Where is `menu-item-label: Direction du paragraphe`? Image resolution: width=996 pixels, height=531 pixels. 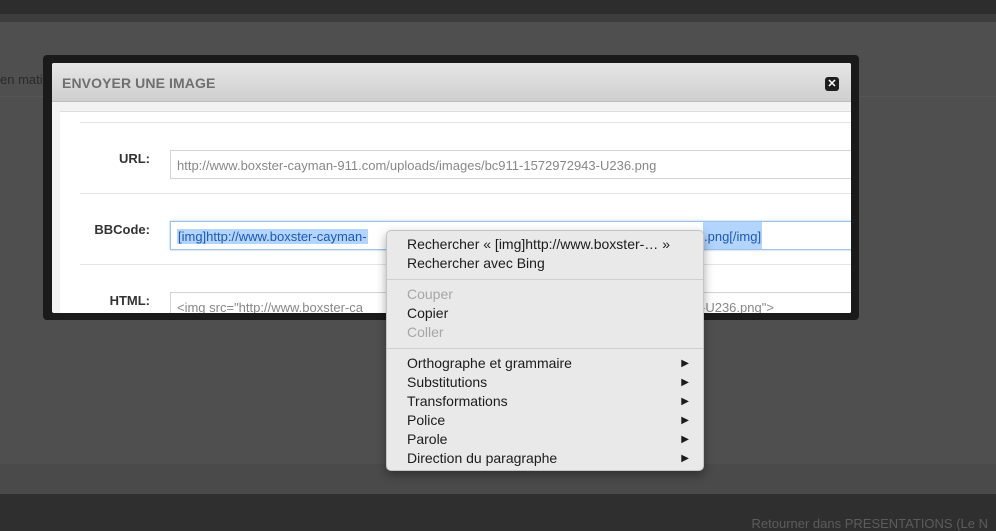 menu-item-label: Direction du paragraphe is located at coordinates (482, 458).